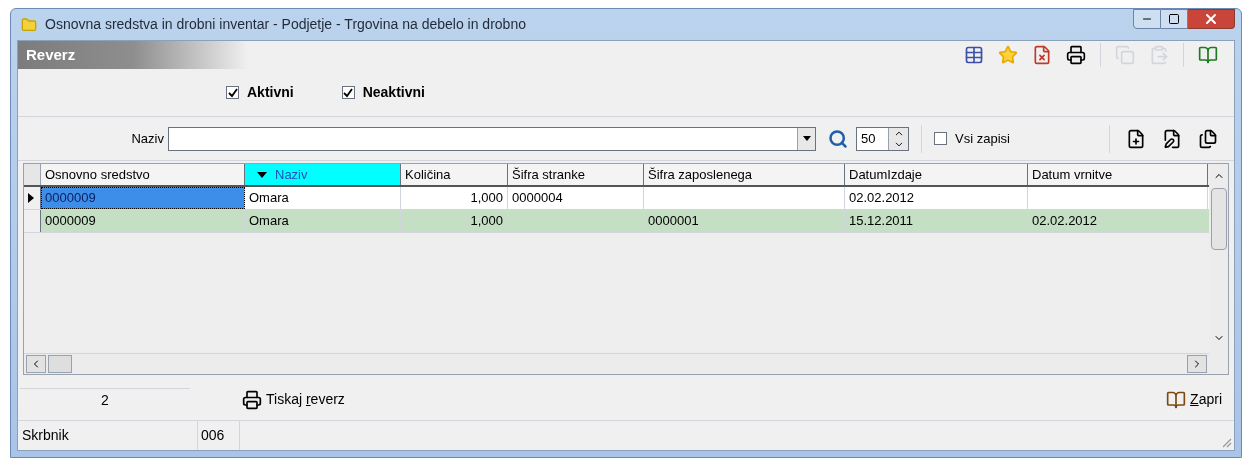 This screenshot has width=1254, height=464. Describe the element at coordinates (806, 138) in the screenshot. I see `dropdown-icon` at that location.